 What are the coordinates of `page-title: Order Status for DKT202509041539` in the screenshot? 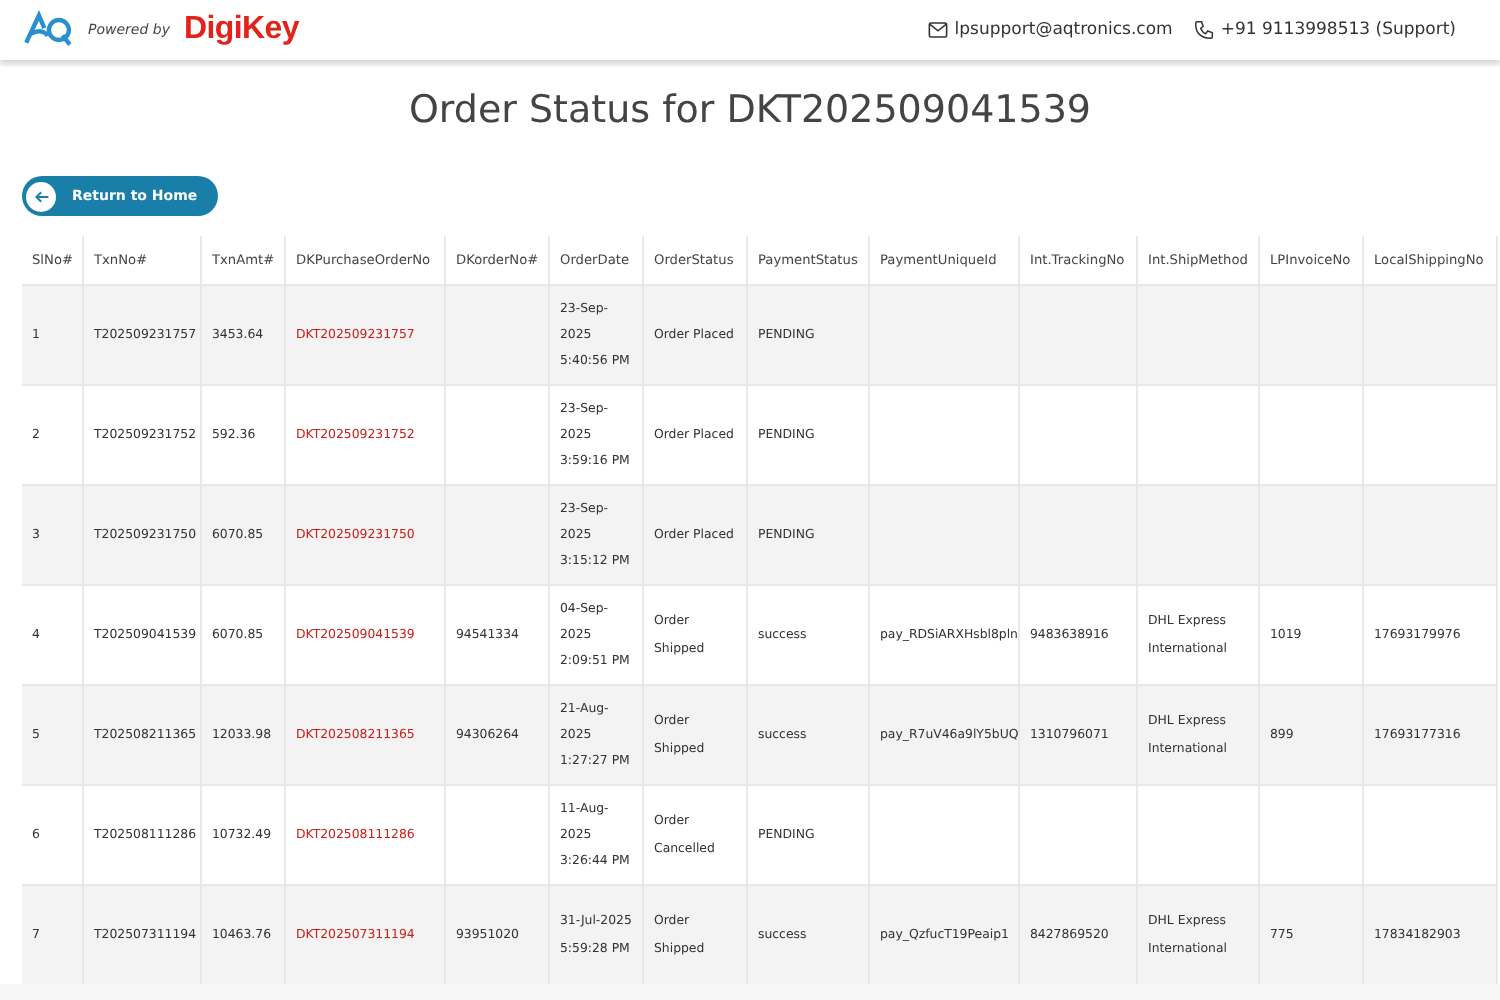 It's located at (750, 110).